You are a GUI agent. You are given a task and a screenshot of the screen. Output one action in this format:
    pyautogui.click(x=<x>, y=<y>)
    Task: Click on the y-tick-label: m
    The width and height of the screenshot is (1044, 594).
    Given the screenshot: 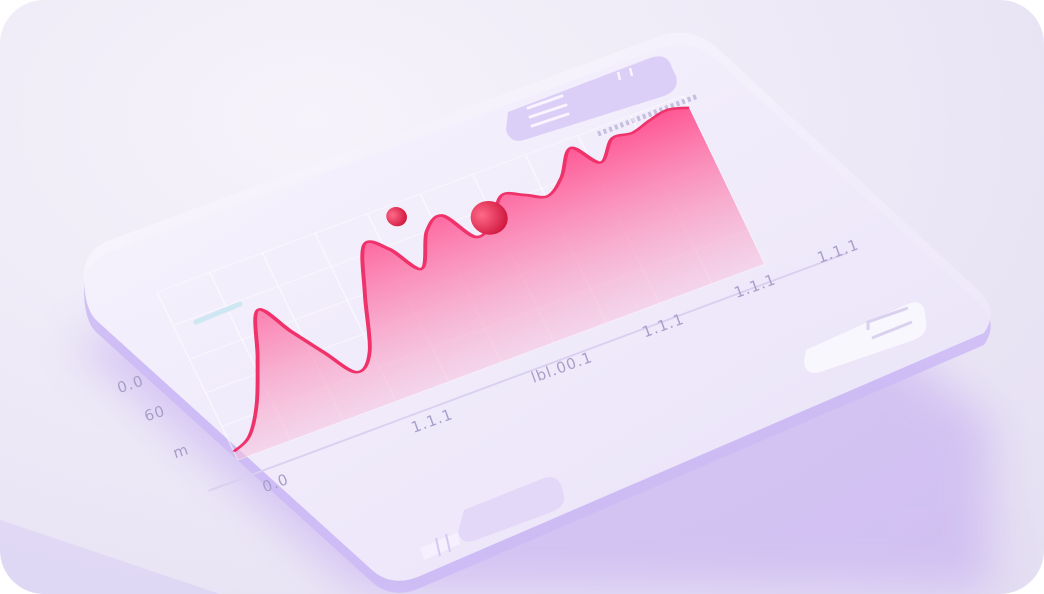 What is the action you would take?
    pyautogui.click(x=181, y=451)
    